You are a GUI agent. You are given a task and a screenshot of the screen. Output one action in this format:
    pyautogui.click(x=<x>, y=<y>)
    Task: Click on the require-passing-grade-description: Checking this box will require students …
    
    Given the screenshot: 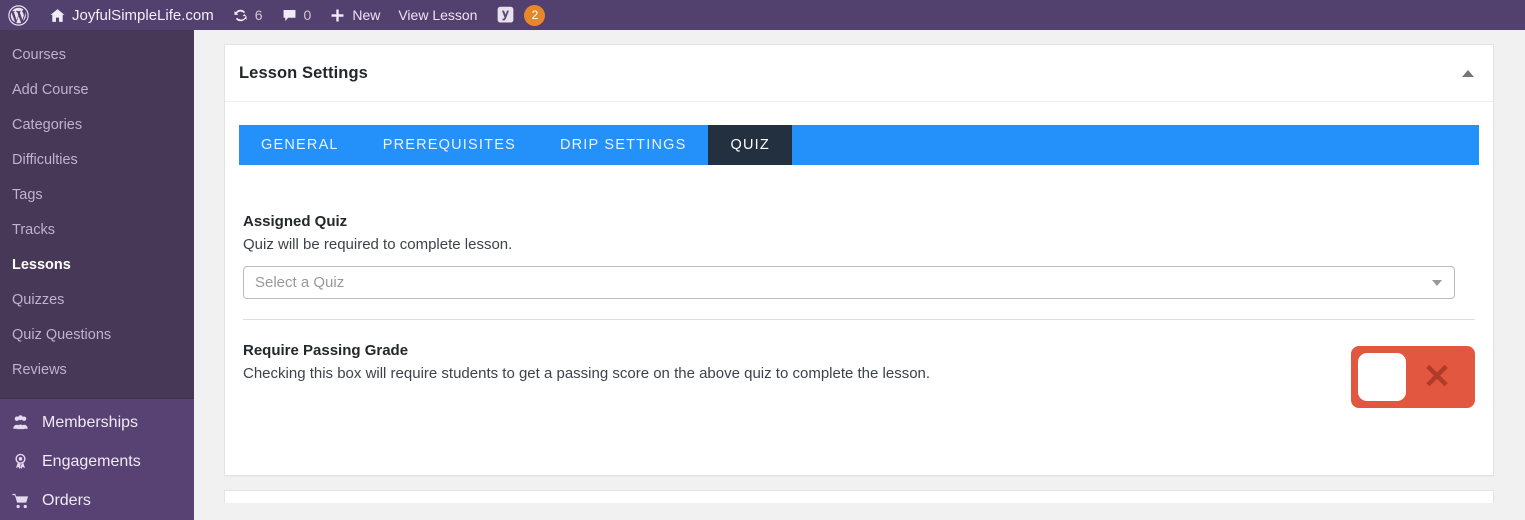 What is the action you would take?
    pyautogui.click(x=587, y=373)
    